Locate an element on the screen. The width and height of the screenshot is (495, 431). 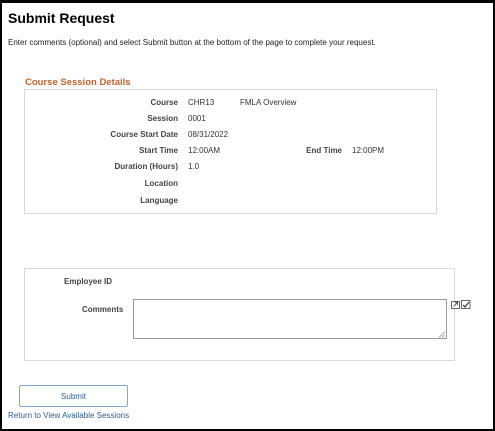
page-title: Submit Request is located at coordinates (61, 18).